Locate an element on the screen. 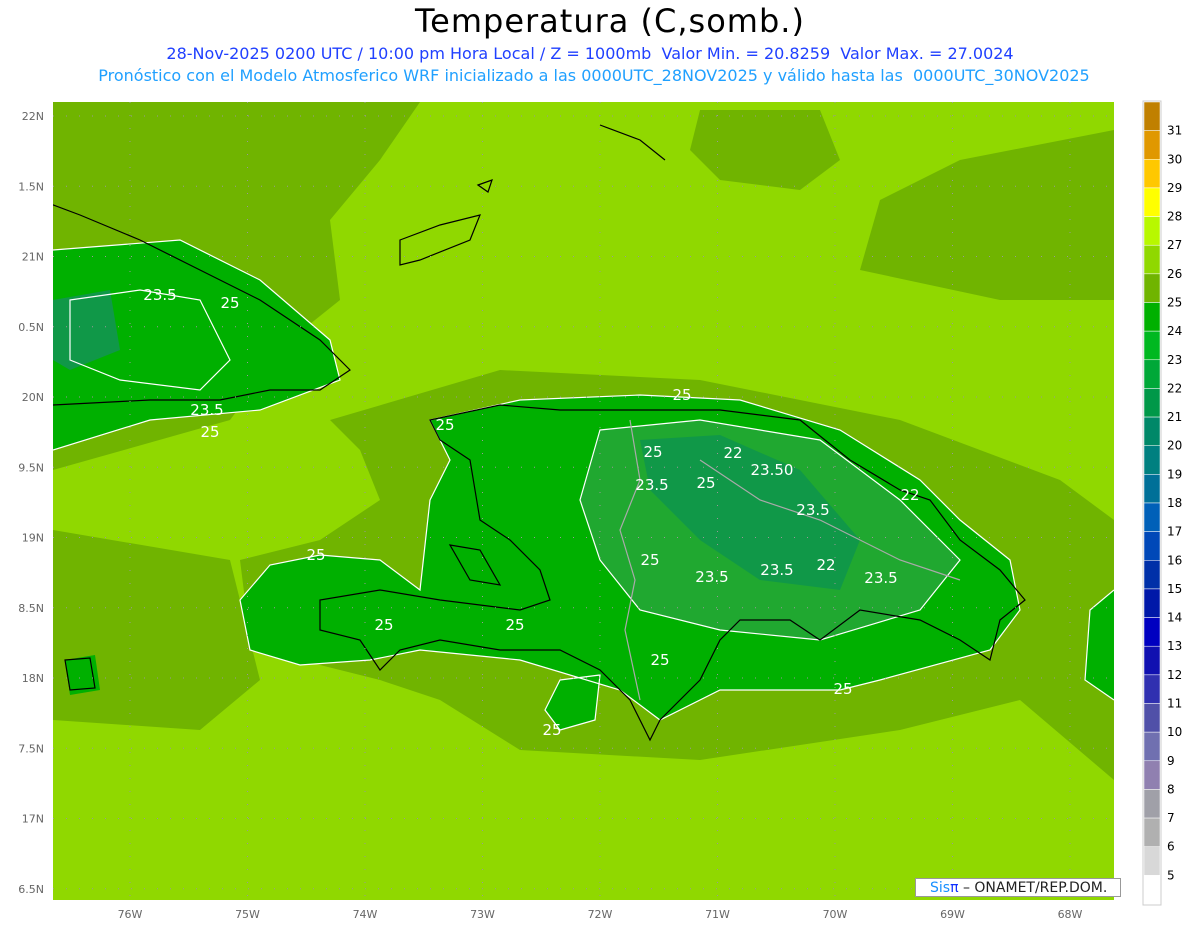 Image resolution: width=1200 pixels, height=927 pixels. colorbar-label: 16 is located at coordinates (1174, 560).